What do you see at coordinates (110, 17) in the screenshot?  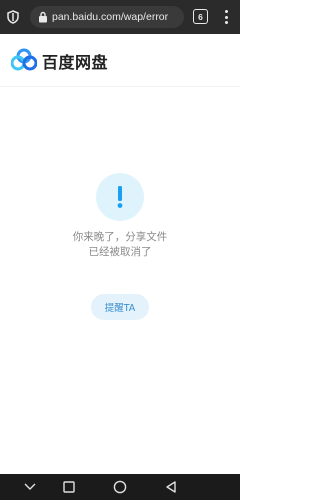 I see `url-text: pan.baidu.com/wap/error` at bounding box center [110, 17].